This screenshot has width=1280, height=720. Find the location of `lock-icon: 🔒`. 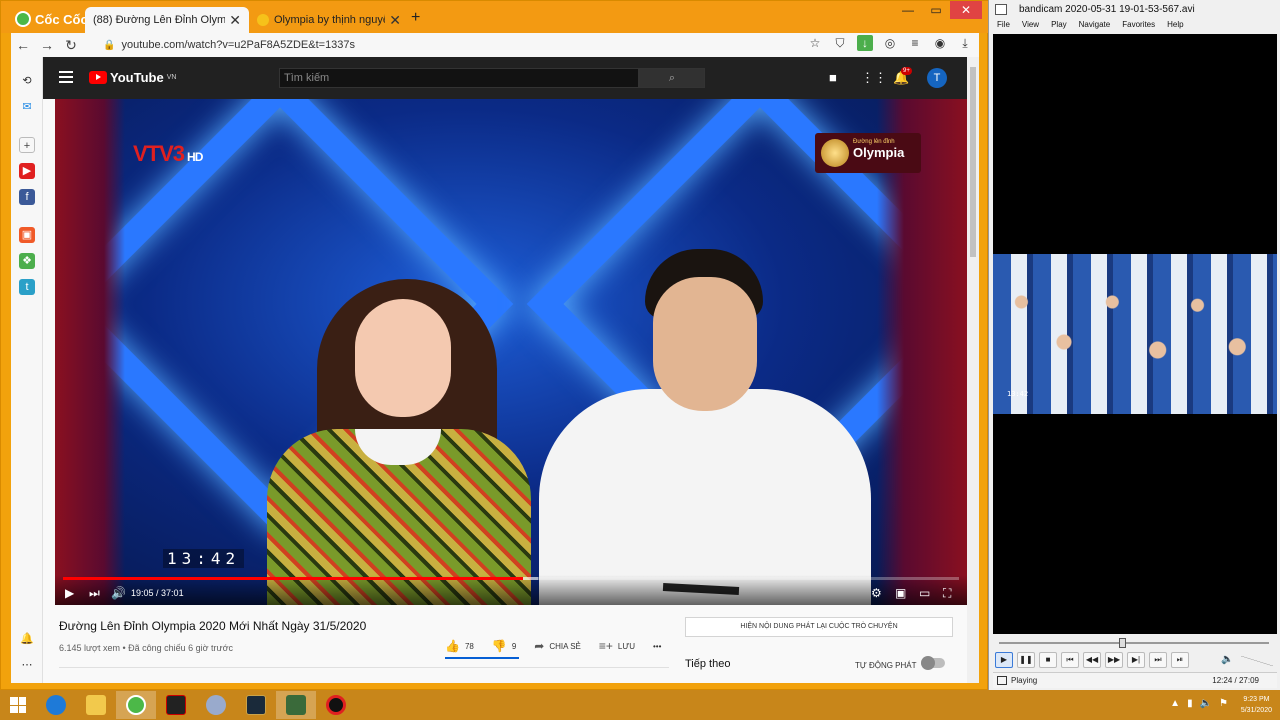

lock-icon: 🔒 is located at coordinates (109, 45).